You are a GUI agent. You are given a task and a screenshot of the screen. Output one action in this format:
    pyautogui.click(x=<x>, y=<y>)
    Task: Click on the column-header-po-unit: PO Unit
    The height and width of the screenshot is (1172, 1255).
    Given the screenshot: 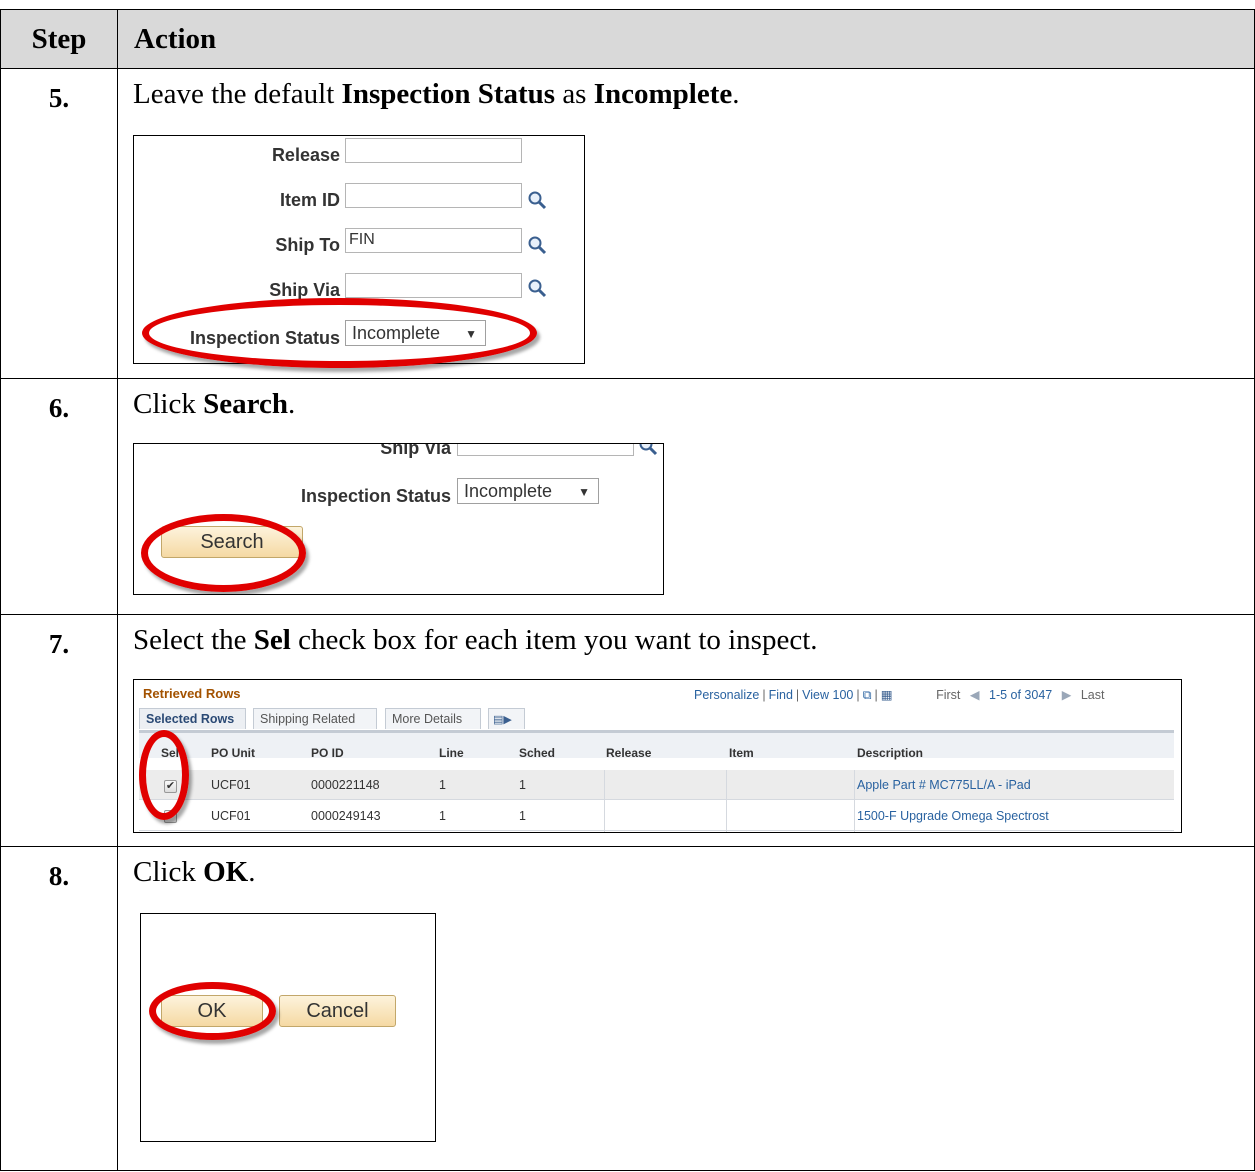 What is the action you would take?
    pyautogui.click(x=233, y=753)
    